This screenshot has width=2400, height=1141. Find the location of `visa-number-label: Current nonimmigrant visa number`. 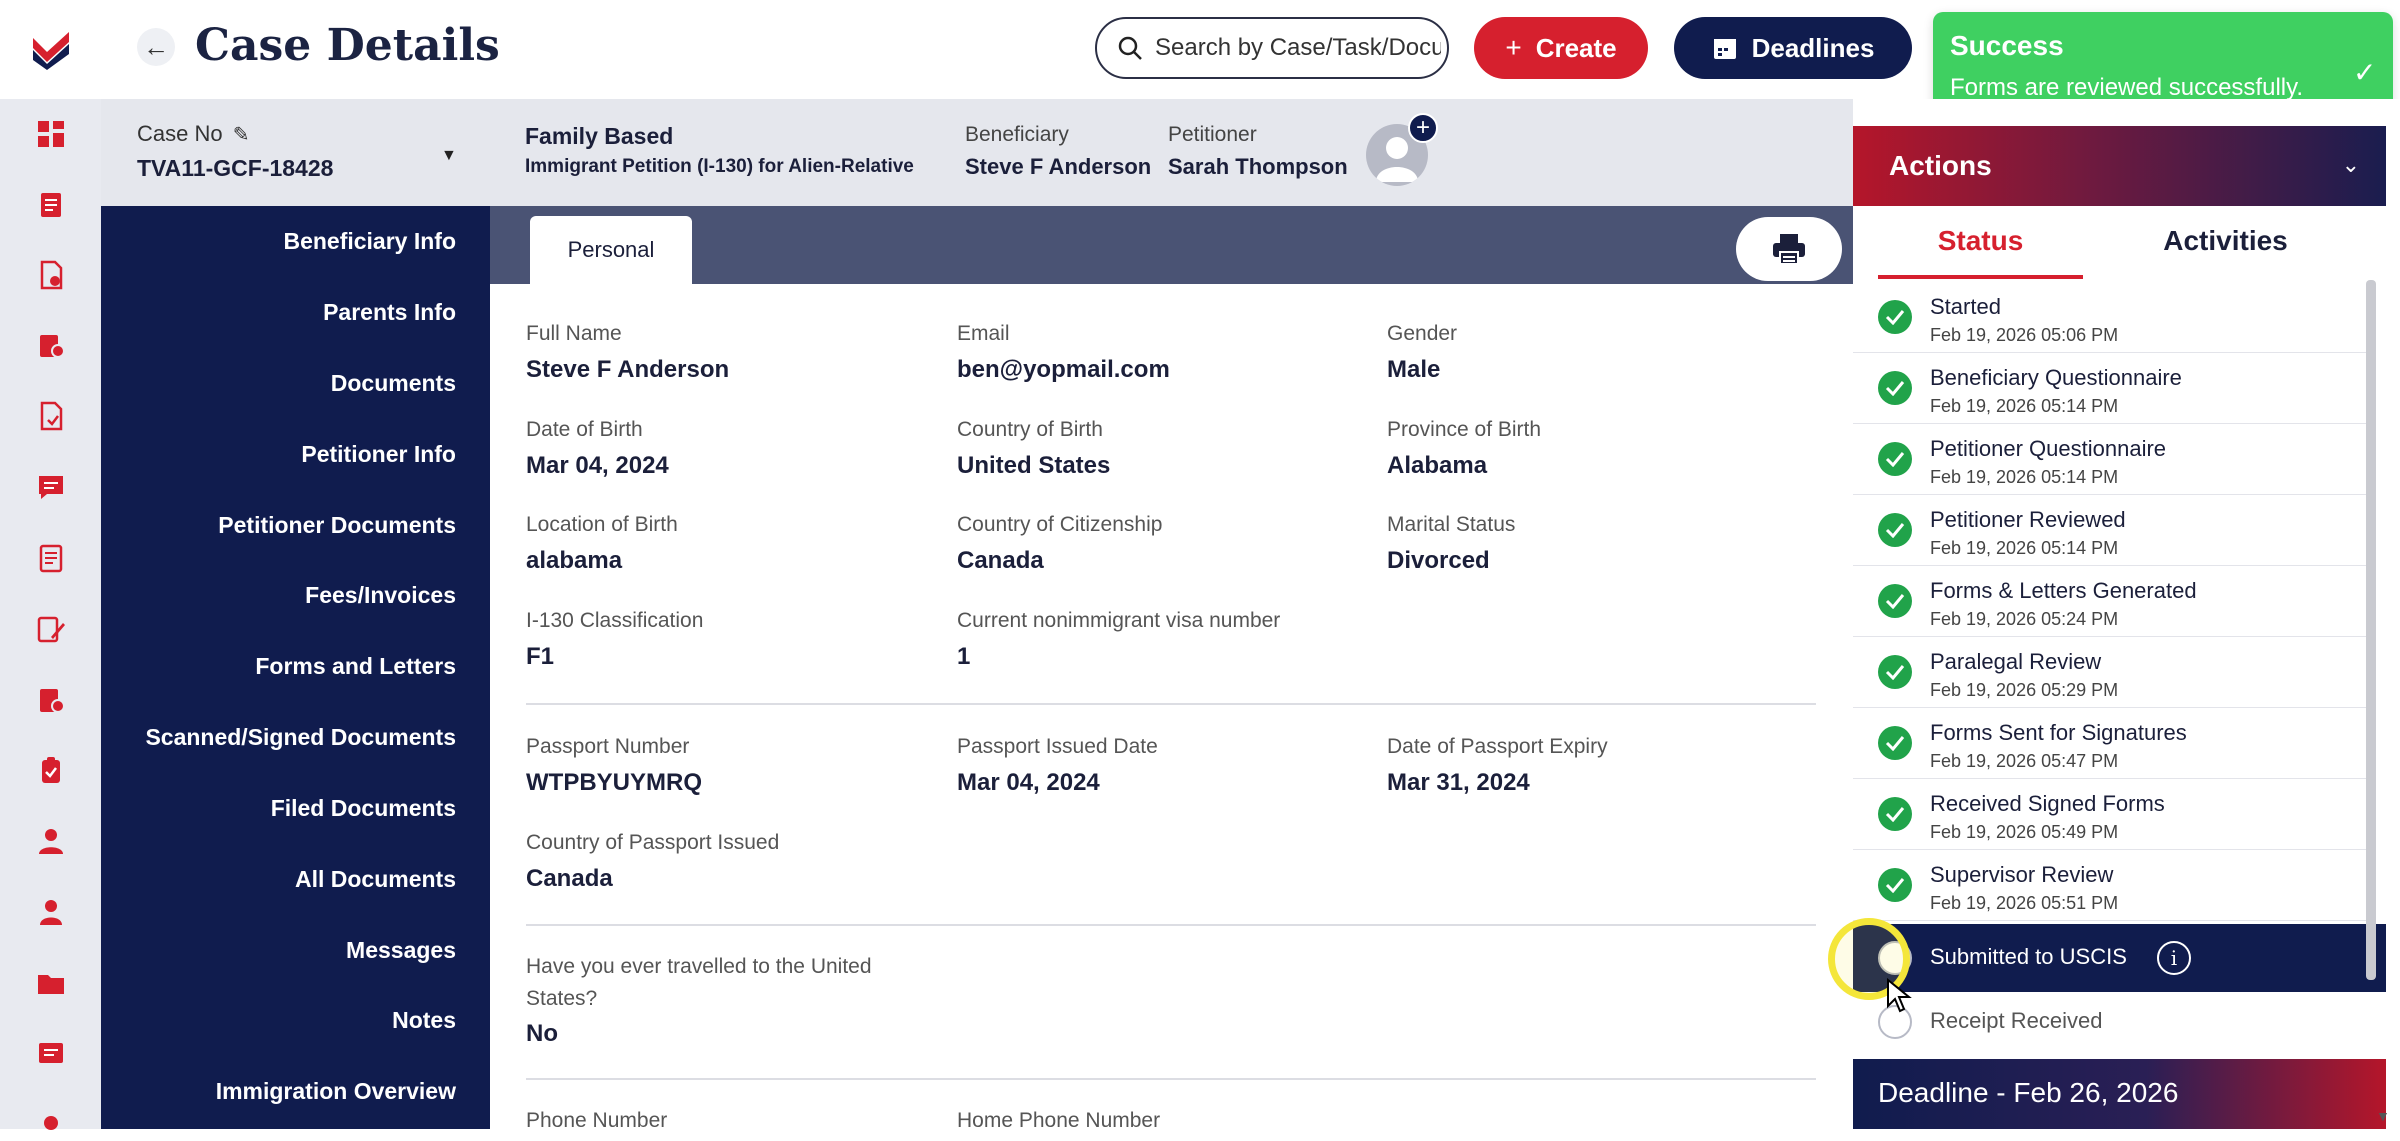

visa-number-label: Current nonimmigrant visa number is located at coordinates (1119, 620).